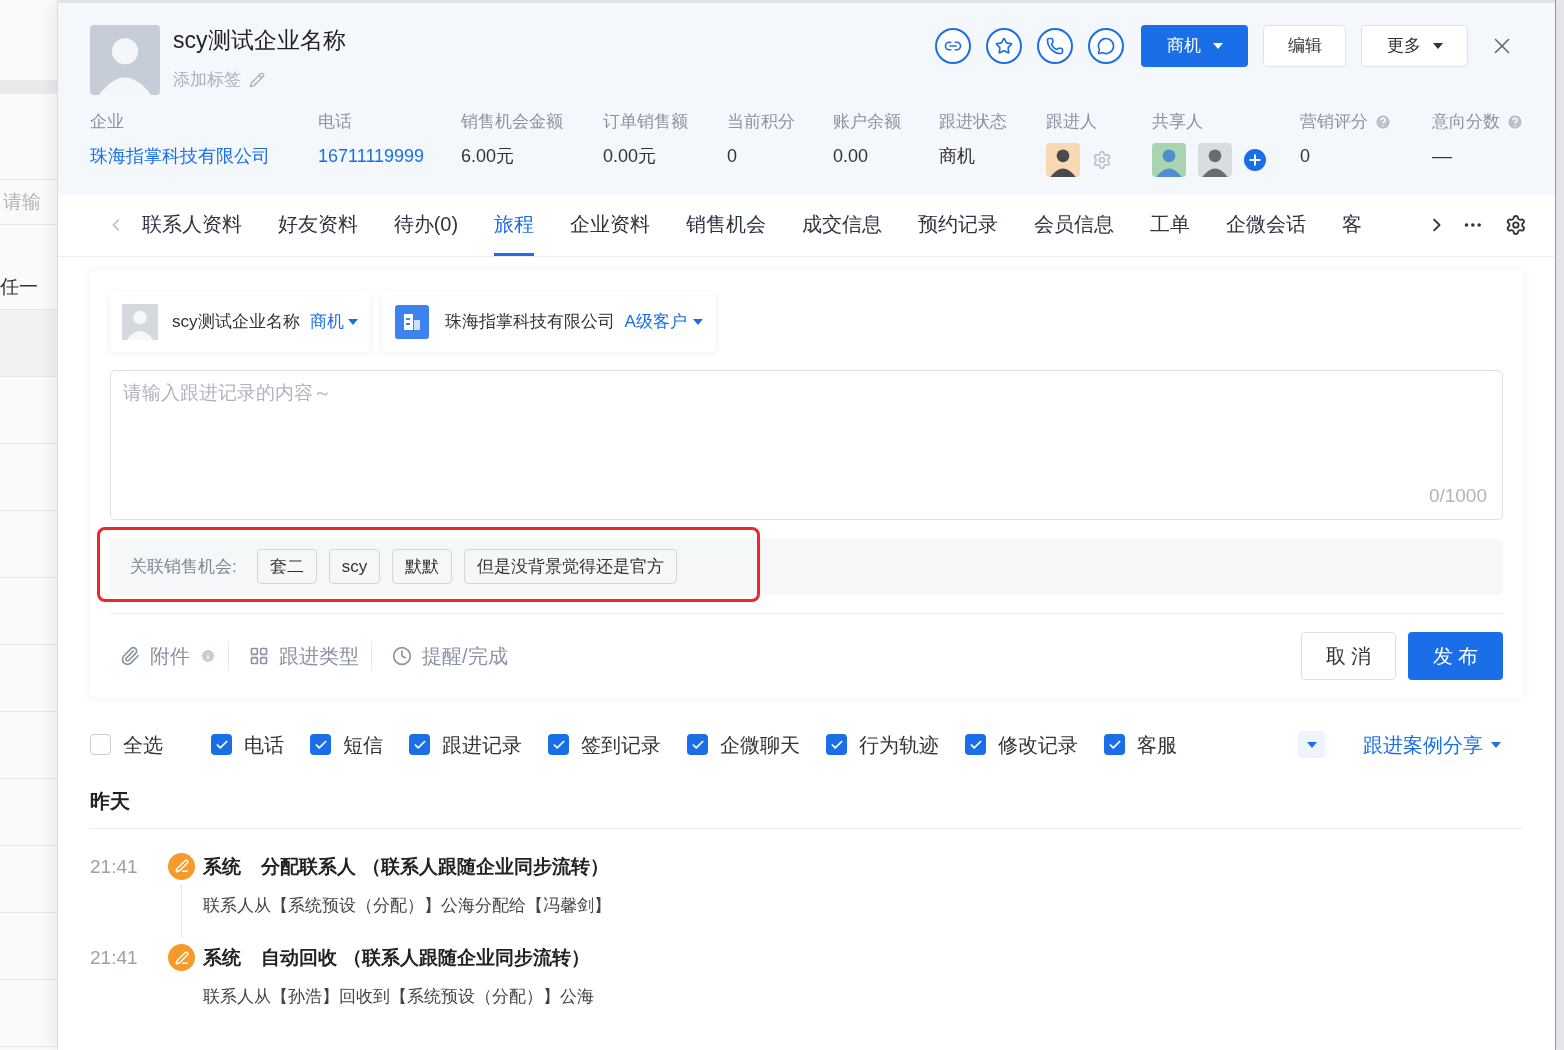 The height and width of the screenshot is (1050, 1564). What do you see at coordinates (899, 745) in the screenshot?
I see `checkbox-label: 行为轨迹` at bounding box center [899, 745].